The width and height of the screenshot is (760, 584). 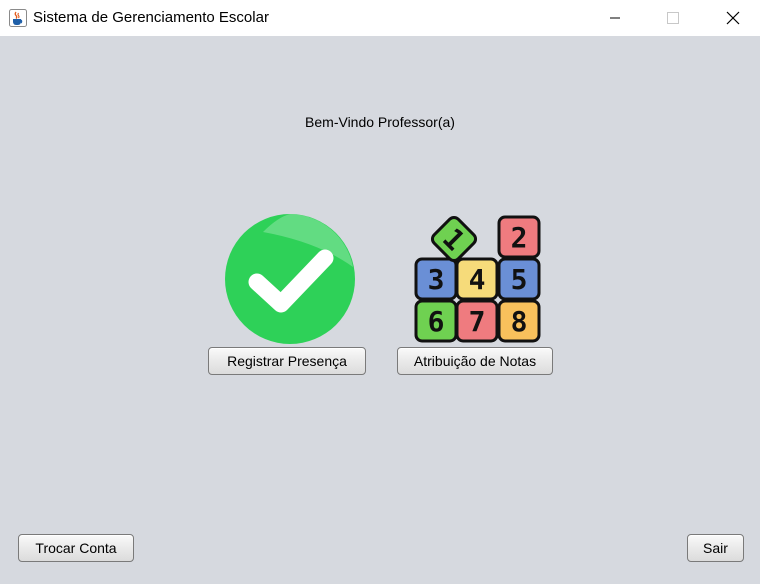 What do you see at coordinates (290, 279) in the screenshot?
I see `green-check-icon` at bounding box center [290, 279].